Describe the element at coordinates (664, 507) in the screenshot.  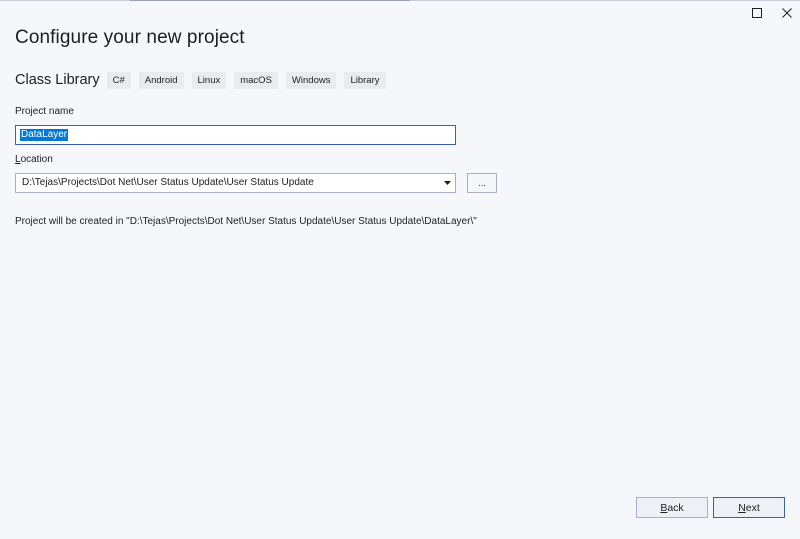
I see `back-button-accelerator: B` at that location.